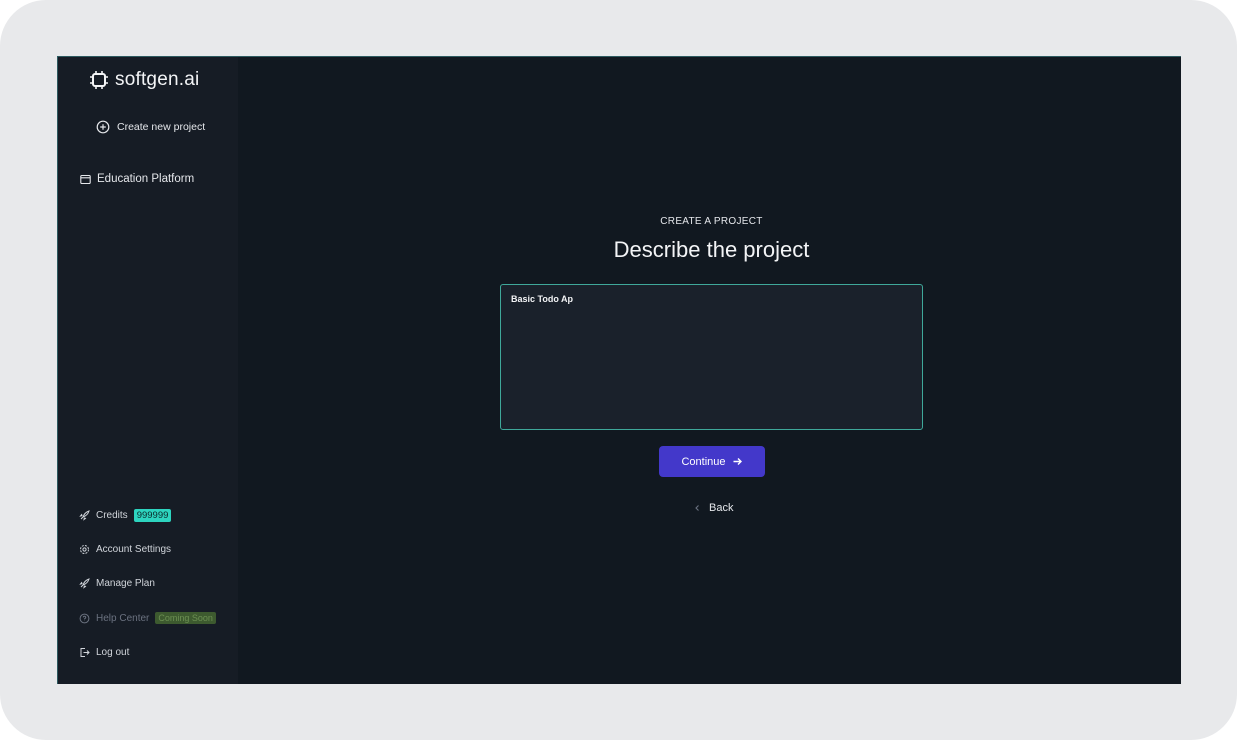  I want to click on manage-plan-label: Manage Plan, so click(125, 583).